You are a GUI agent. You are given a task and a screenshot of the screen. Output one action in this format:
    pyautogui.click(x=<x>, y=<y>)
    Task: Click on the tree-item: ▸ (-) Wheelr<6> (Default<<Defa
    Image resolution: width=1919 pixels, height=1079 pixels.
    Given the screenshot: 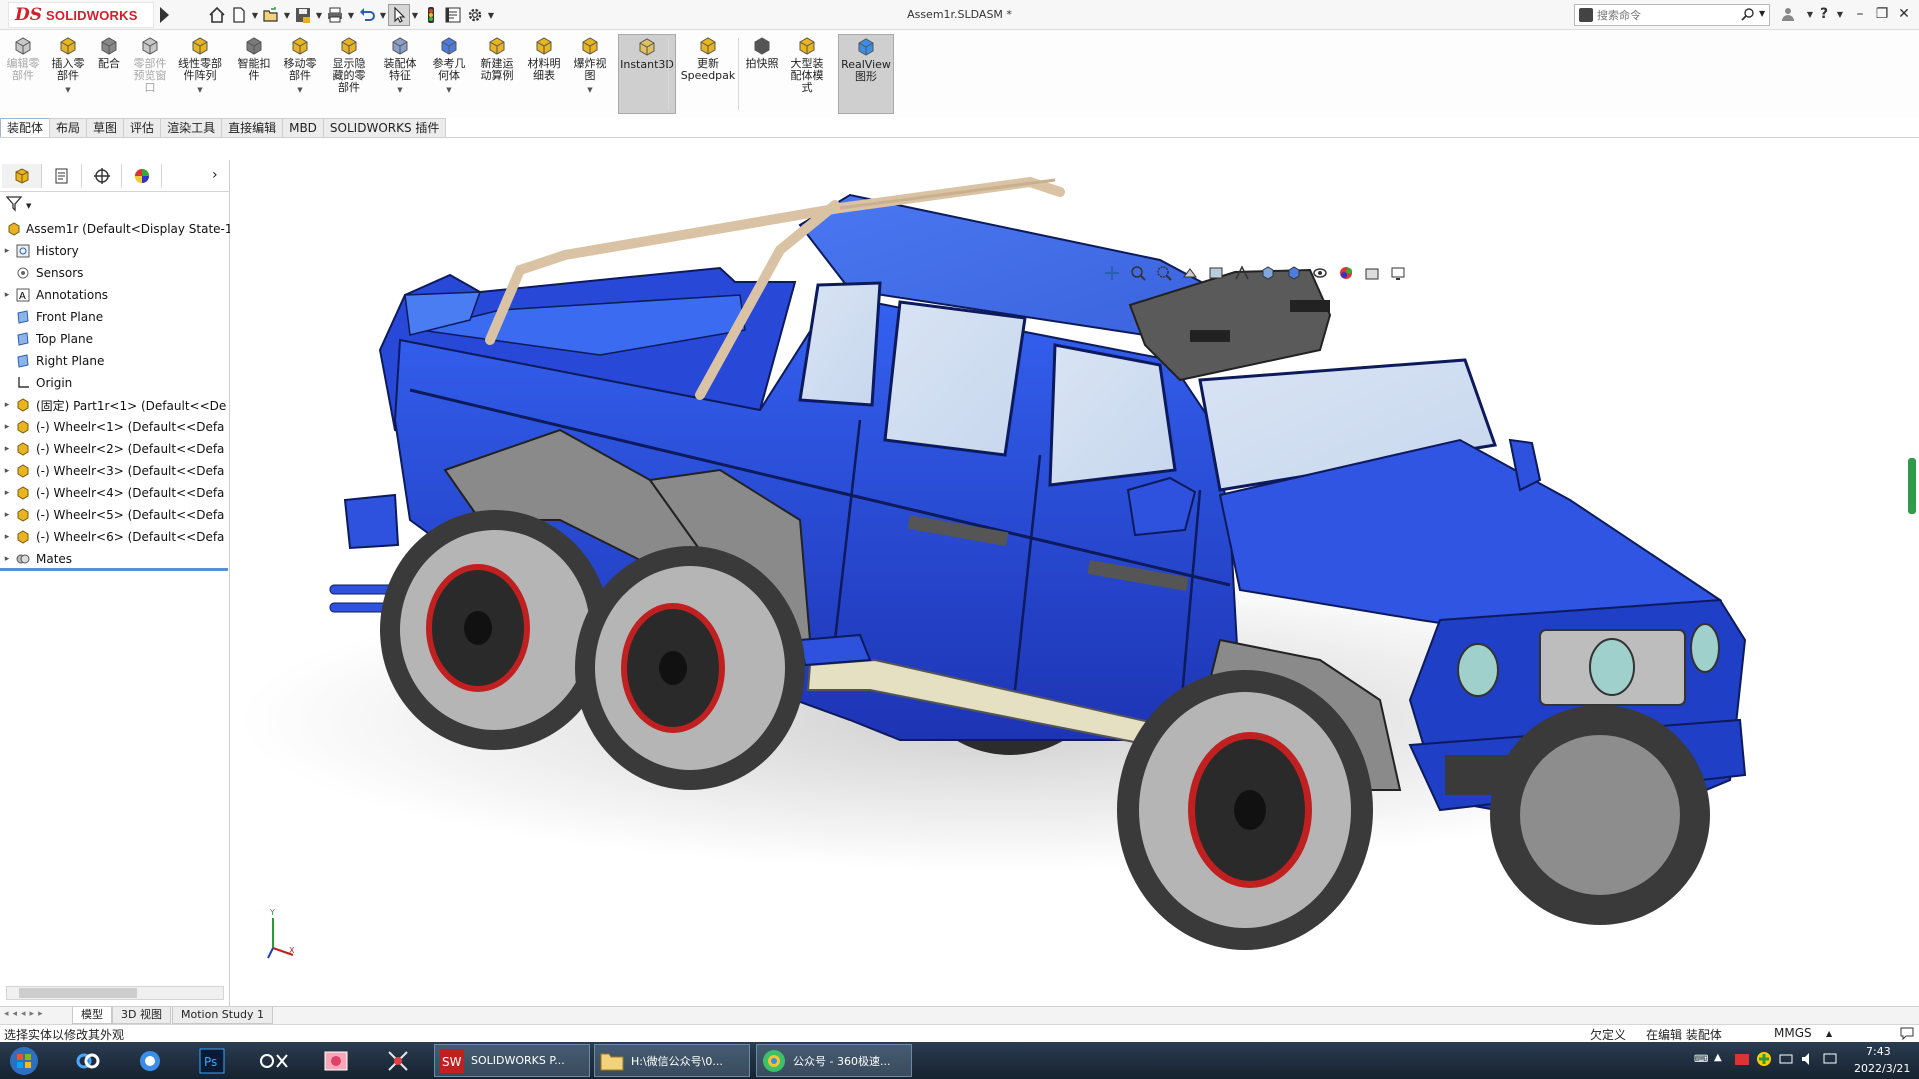 What is the action you would take?
    pyautogui.click(x=115, y=537)
    